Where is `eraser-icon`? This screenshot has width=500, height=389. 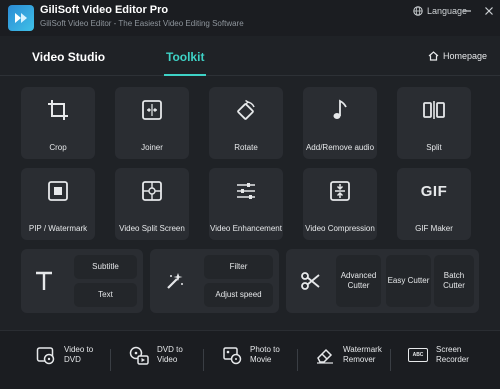 eraser-icon is located at coordinates (325, 356).